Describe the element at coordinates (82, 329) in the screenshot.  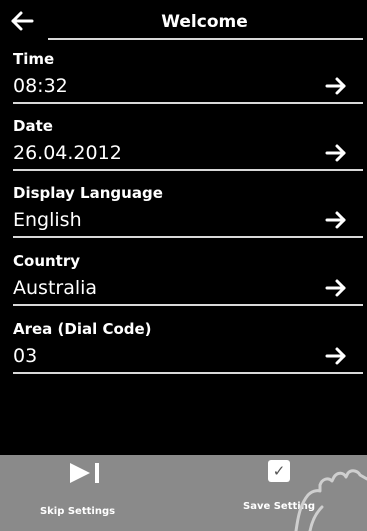
I see `setting-label: Area (Dial Code)` at that location.